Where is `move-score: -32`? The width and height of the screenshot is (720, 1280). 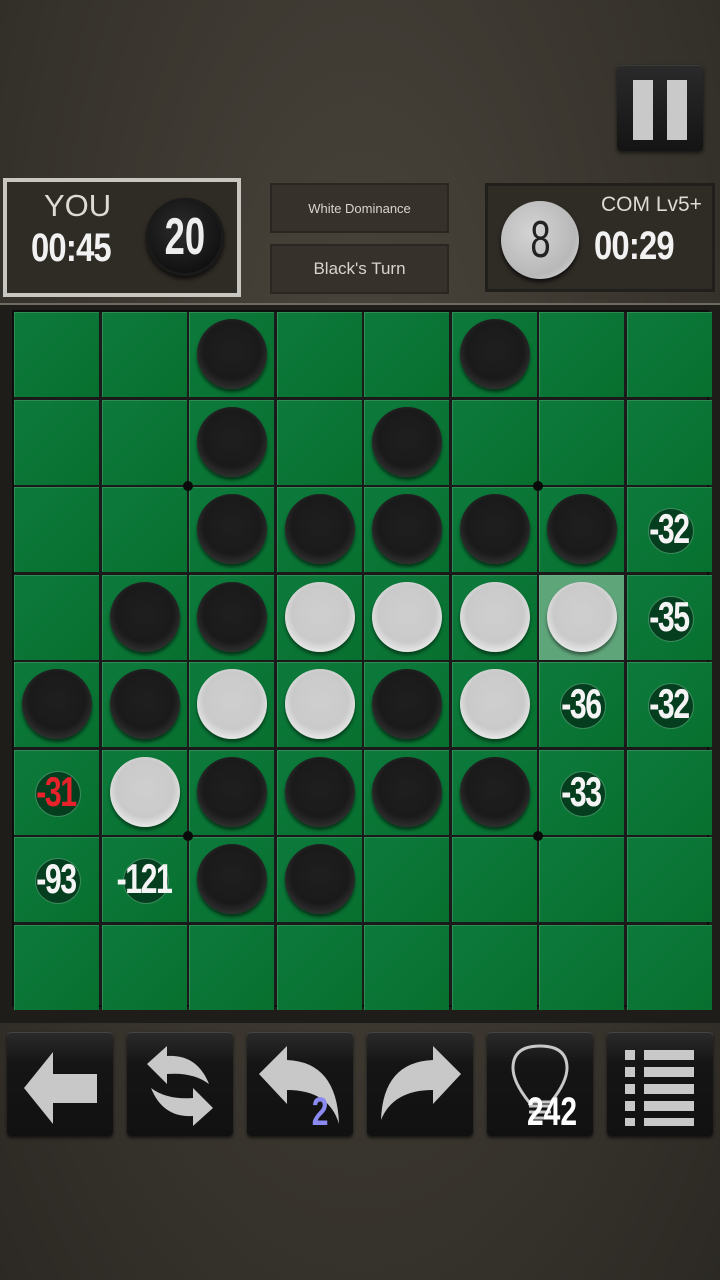 move-score: -32 is located at coordinates (669, 528).